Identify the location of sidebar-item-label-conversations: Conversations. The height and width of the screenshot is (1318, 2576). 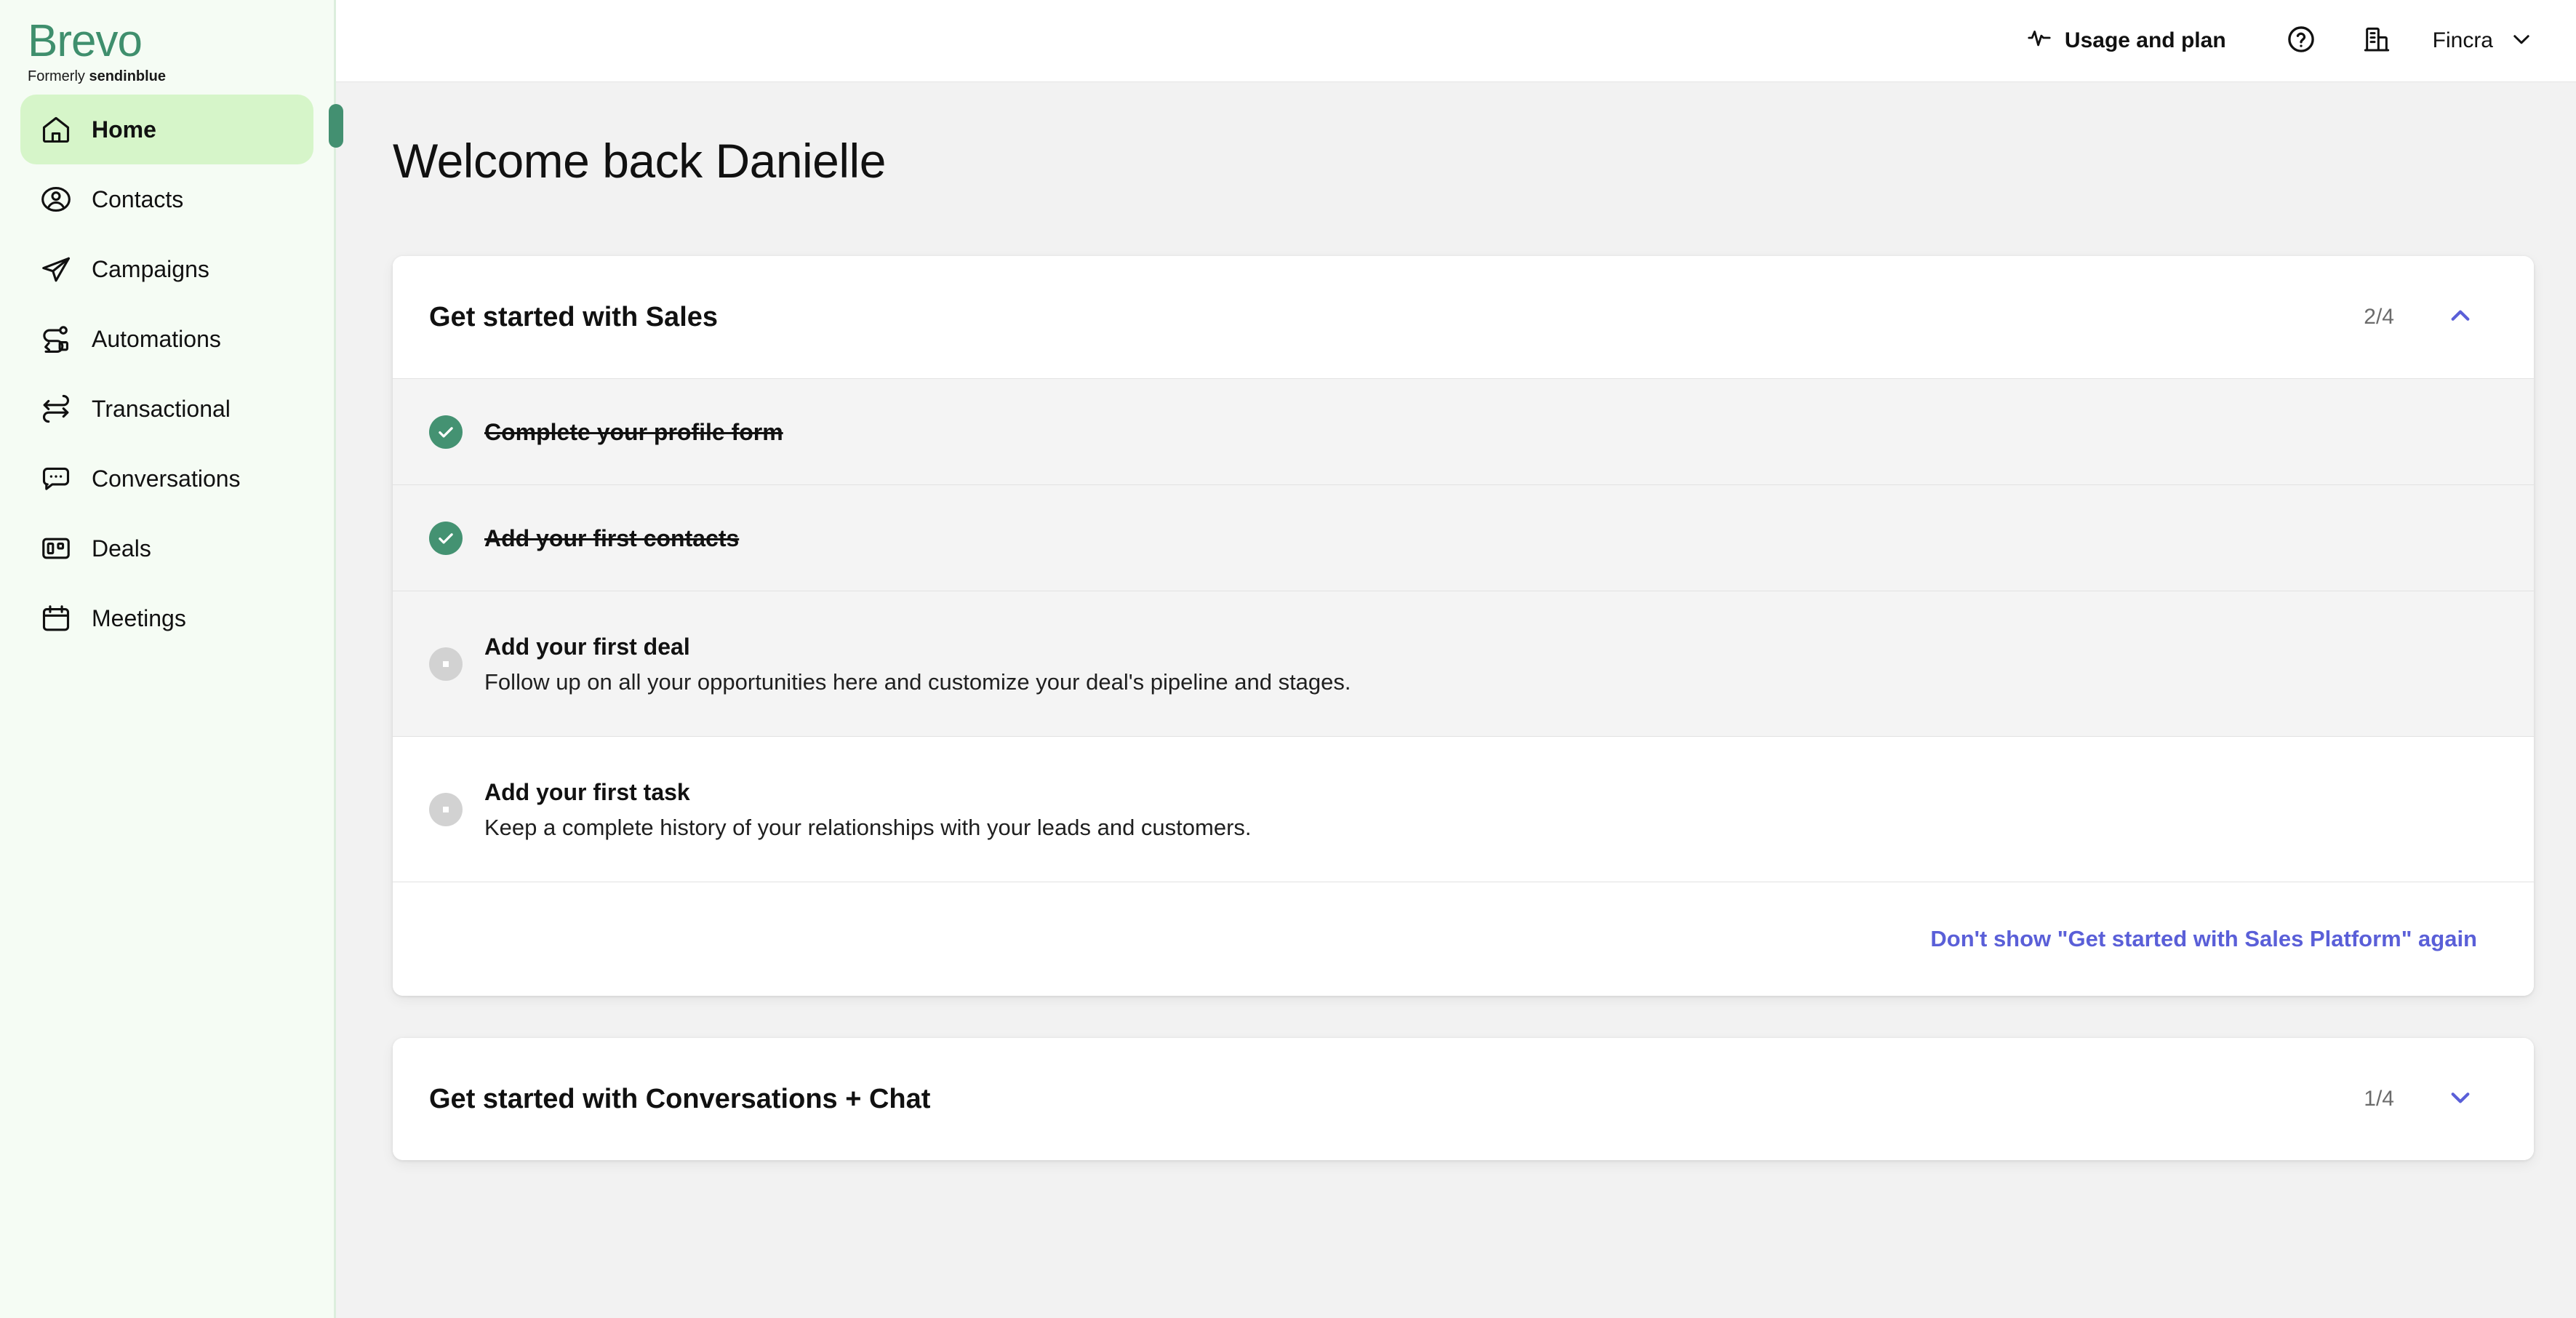
(166, 478).